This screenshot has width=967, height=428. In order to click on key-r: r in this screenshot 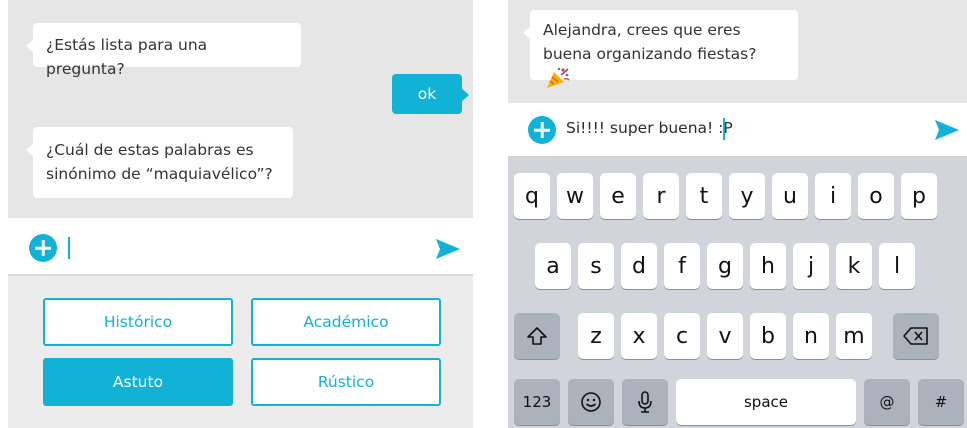, I will do `click(661, 196)`.